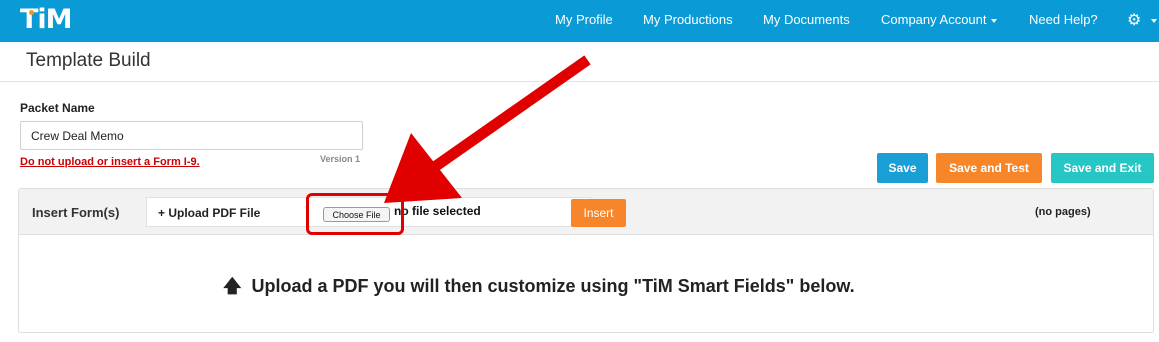 The image size is (1159, 342). What do you see at coordinates (355, 214) in the screenshot?
I see `annotation-highlight-box` at bounding box center [355, 214].